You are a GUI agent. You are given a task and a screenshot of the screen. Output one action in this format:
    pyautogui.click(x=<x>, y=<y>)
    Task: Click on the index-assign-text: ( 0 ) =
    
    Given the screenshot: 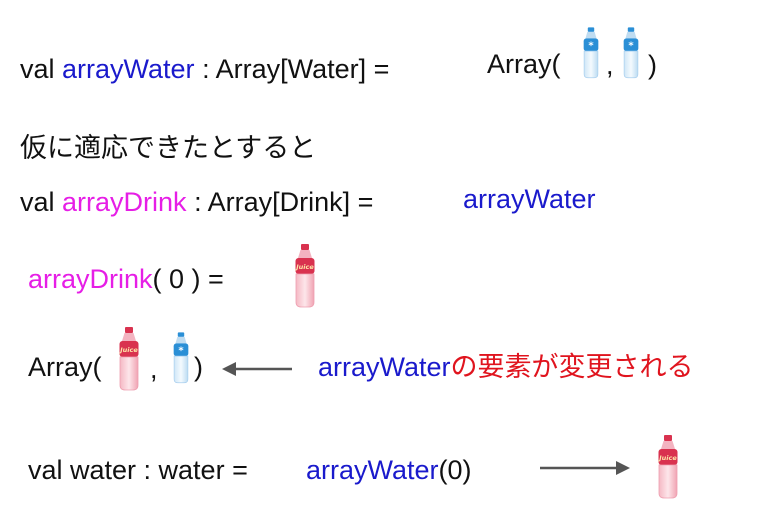 What is the action you would take?
    pyautogui.click(x=188, y=279)
    